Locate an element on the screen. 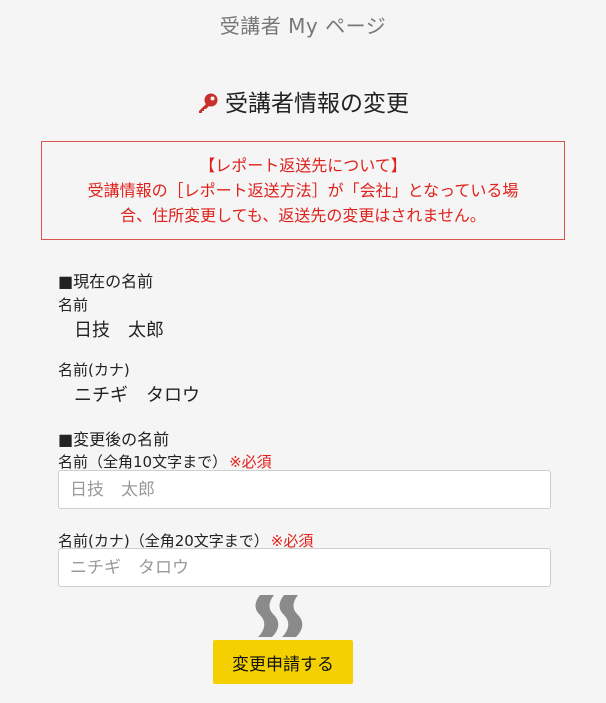 The height and width of the screenshot is (703, 606). notice-line-1: 受講情報の［レポート返送方法］が「会社」となっている場 is located at coordinates (303, 190).